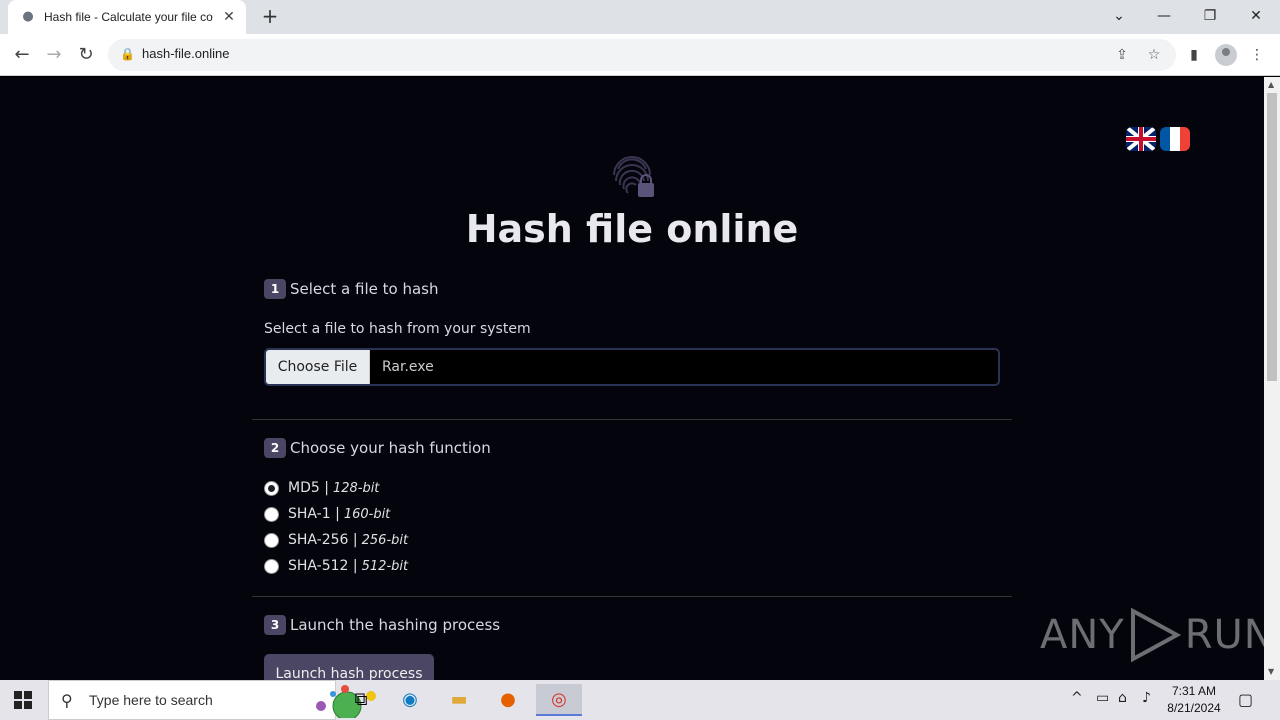  What do you see at coordinates (397, 329) in the screenshot?
I see `file-help-text: Select a file to hash from your system` at bounding box center [397, 329].